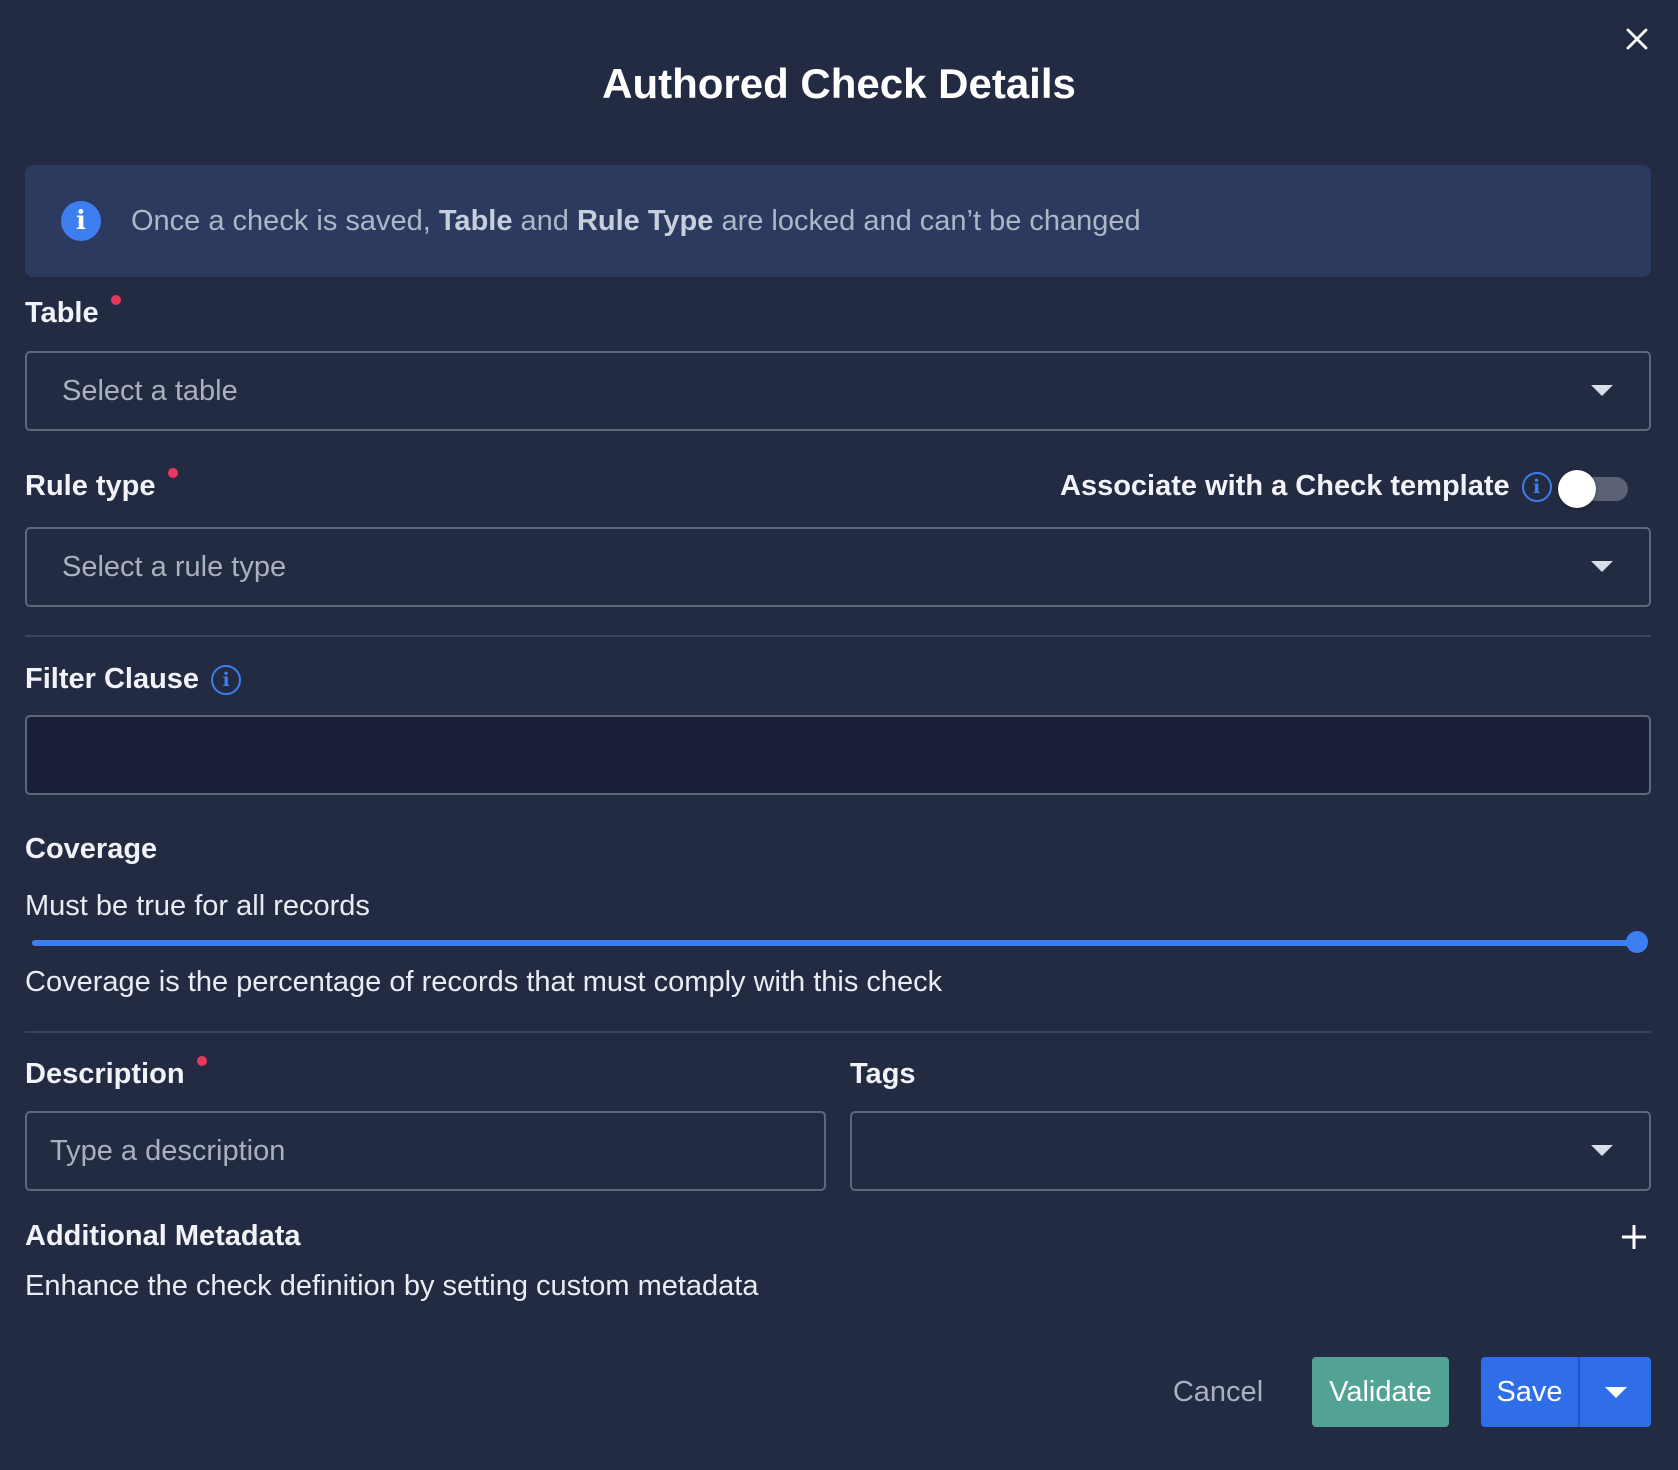 This screenshot has width=1678, height=1470. What do you see at coordinates (1577, 489) in the screenshot?
I see `toggle-knob` at bounding box center [1577, 489].